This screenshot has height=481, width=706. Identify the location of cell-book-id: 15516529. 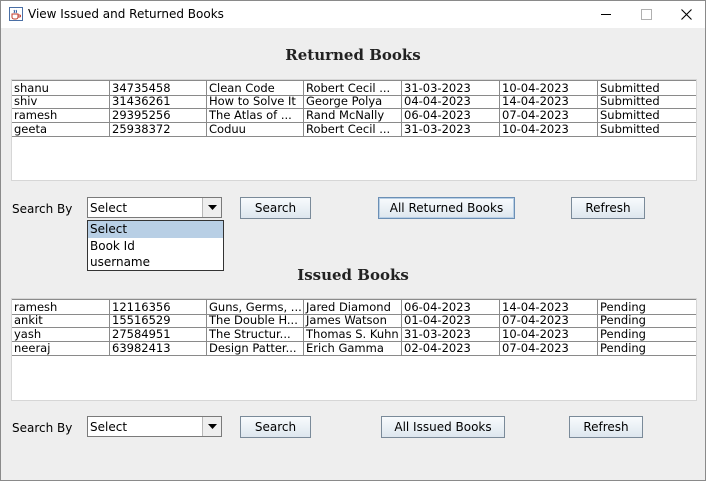
(157, 320).